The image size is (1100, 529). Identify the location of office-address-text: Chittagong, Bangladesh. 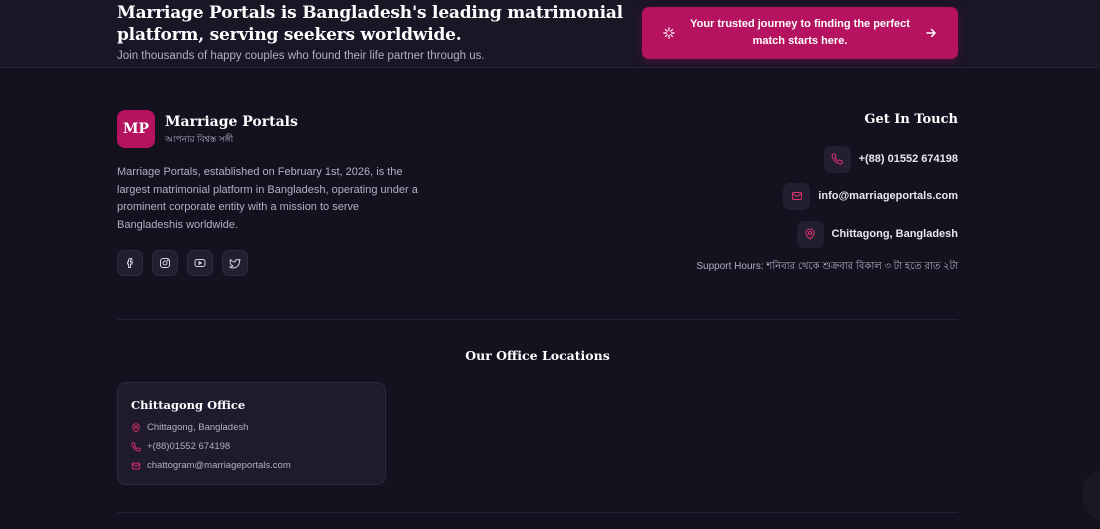
(198, 427).